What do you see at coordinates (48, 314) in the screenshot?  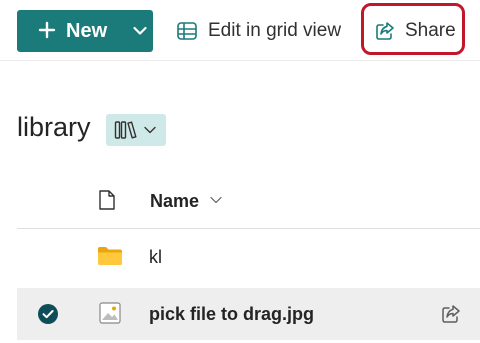 I see `checkmark-circle-icon` at bounding box center [48, 314].